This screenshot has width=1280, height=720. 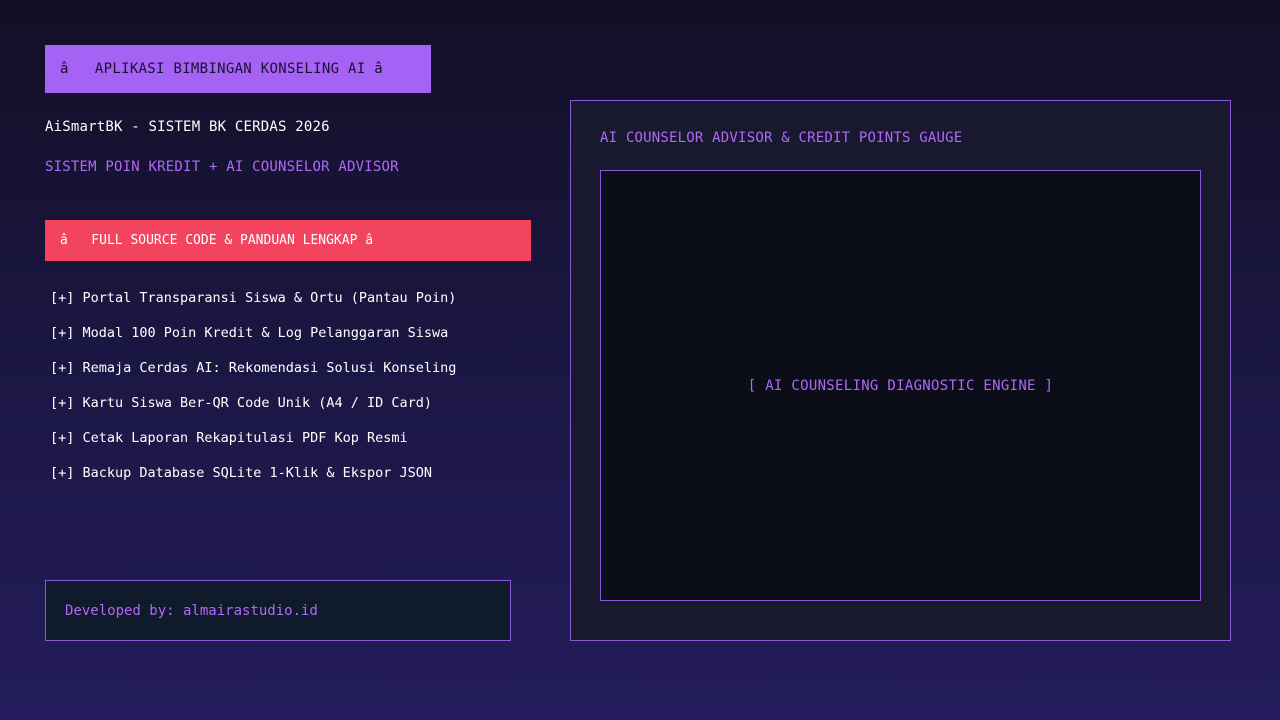 What do you see at coordinates (187, 127) in the screenshot?
I see `app-subtitle: AiSmartBK - SISTEM BK CERDAS 2026` at bounding box center [187, 127].